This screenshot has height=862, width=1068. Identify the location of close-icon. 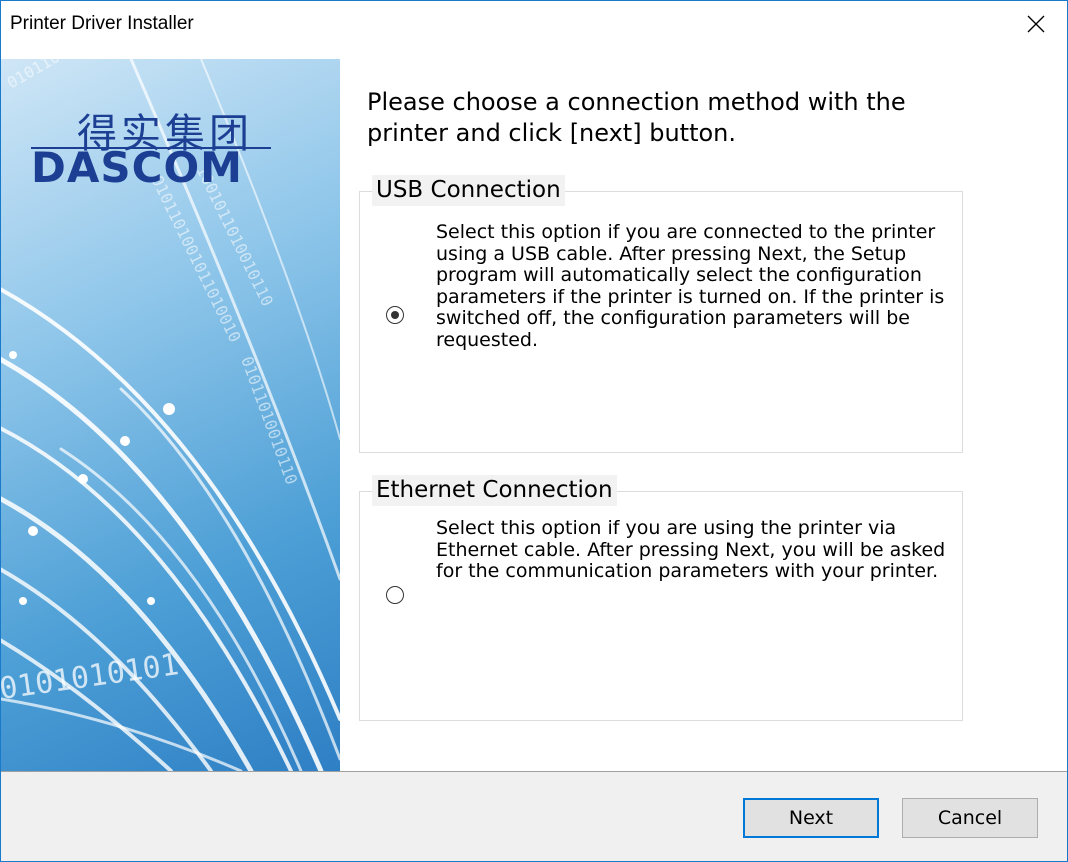
(1036, 24).